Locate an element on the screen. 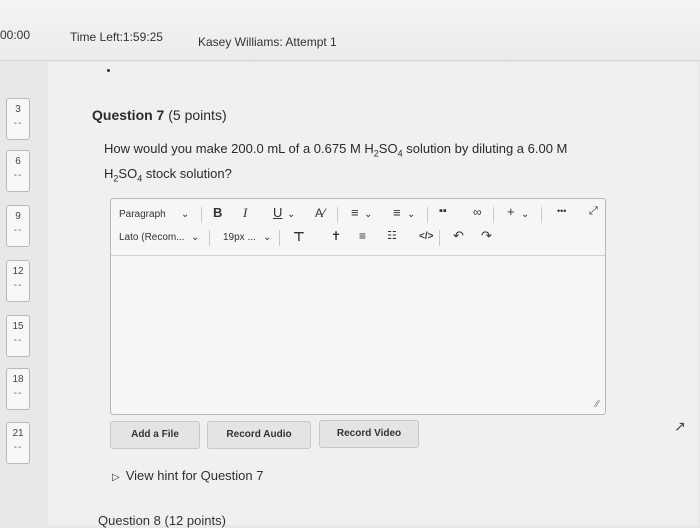  record-video-button: Record Video is located at coordinates (369, 434).